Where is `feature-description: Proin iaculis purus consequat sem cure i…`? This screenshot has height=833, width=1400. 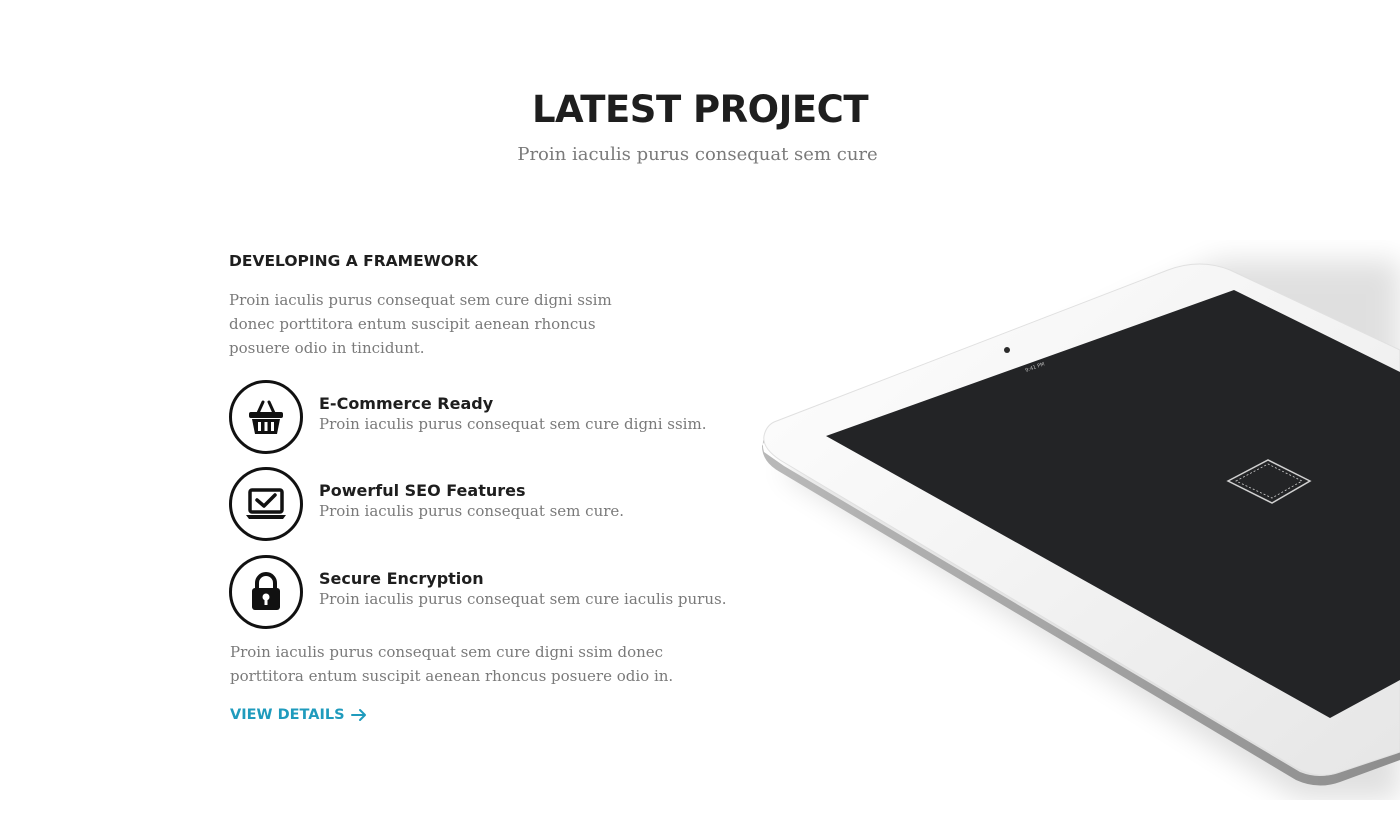 feature-description: Proin iaculis purus consequat sem cure i… is located at coordinates (523, 599).